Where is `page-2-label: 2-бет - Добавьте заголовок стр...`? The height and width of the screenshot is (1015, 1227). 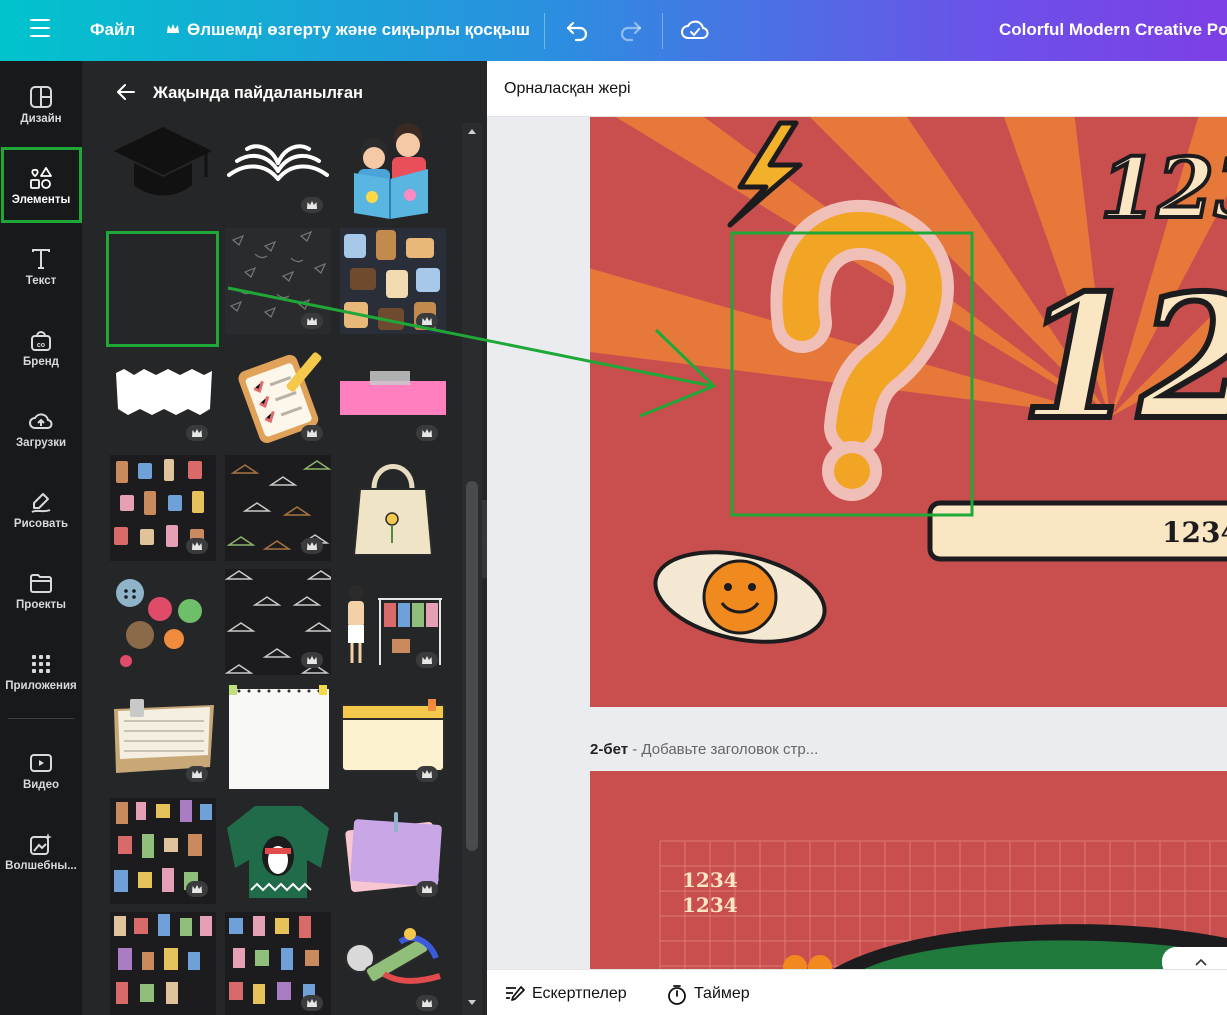 page-2-label: 2-бет - Добавьте заголовок стр... is located at coordinates (704, 749).